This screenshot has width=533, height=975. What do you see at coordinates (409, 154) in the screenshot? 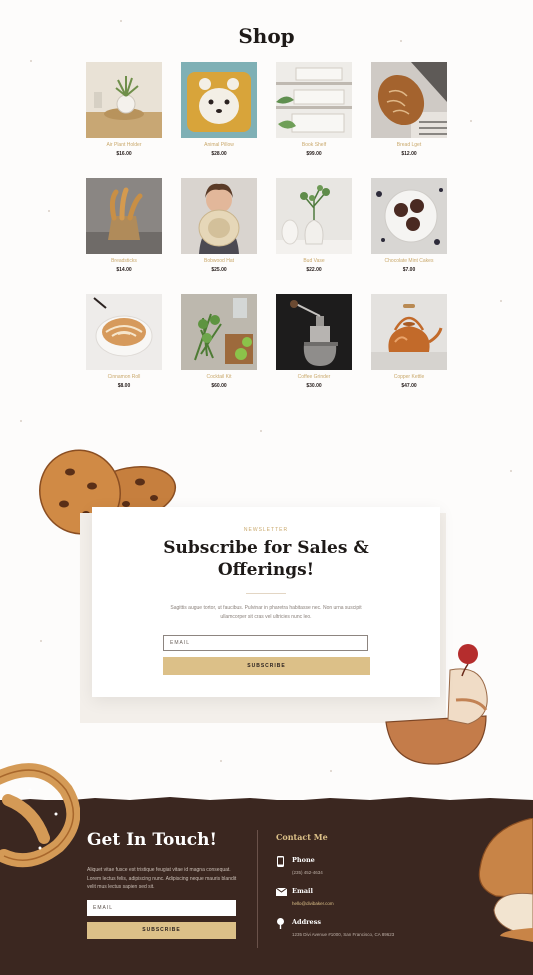
I see `product-price: $12.00` at bounding box center [409, 154].